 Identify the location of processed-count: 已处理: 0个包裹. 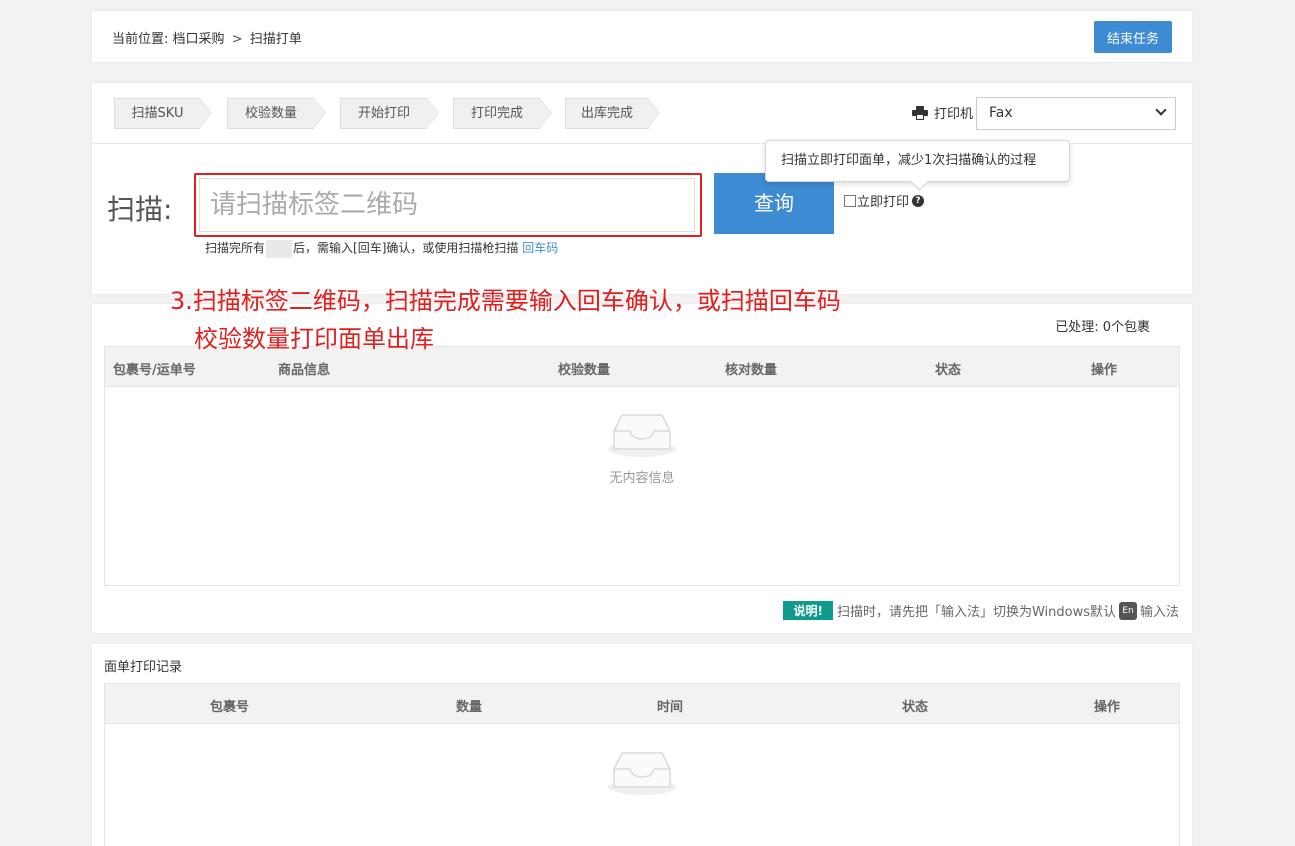
(1102, 325).